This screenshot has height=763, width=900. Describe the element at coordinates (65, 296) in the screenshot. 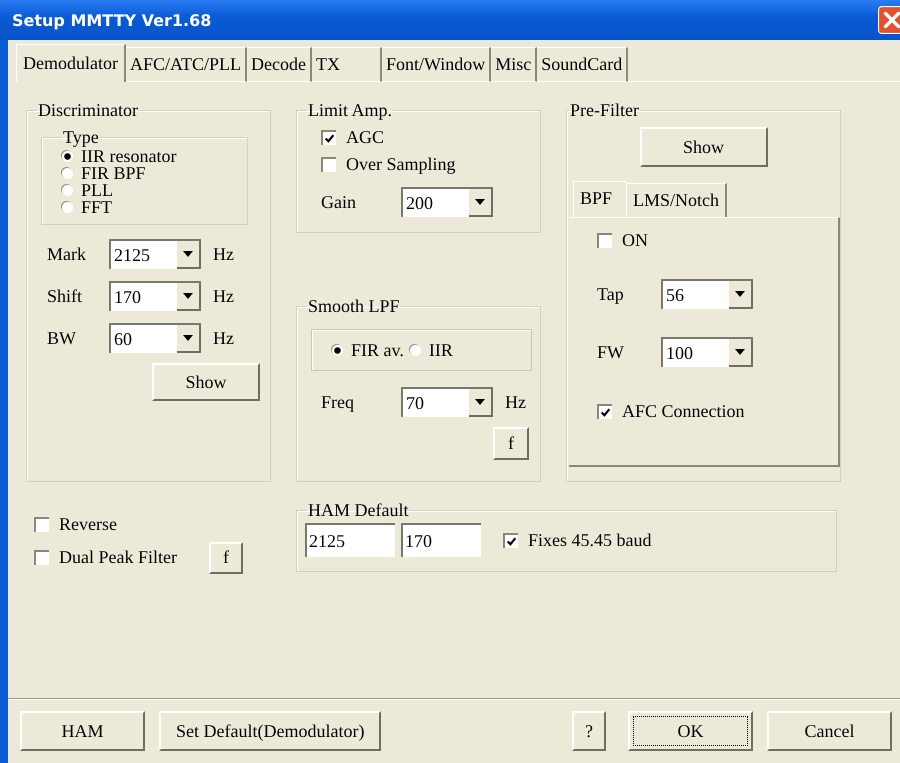

I see `field-label: Shift` at that location.